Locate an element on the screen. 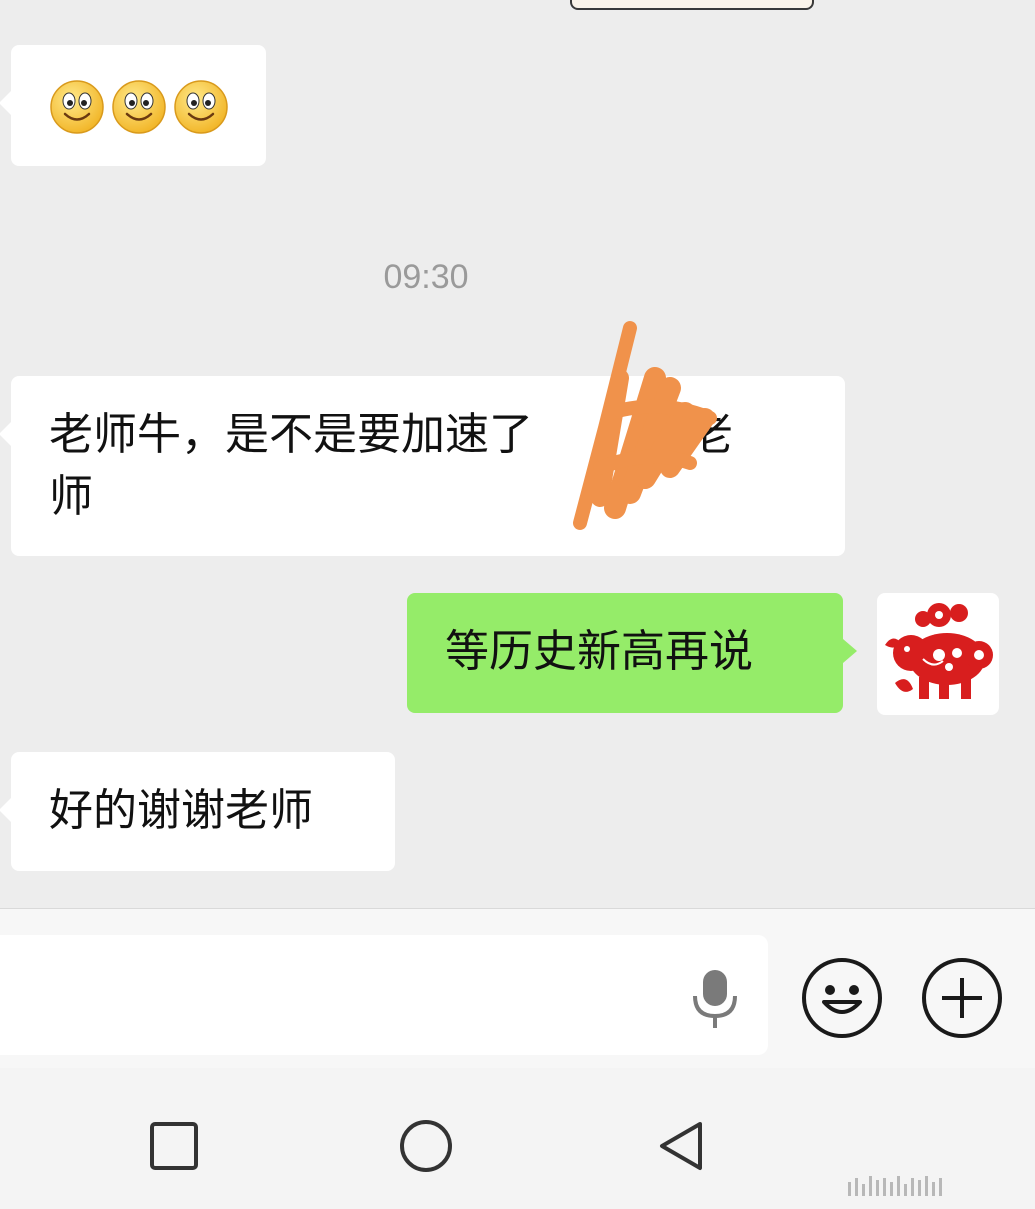 The height and width of the screenshot is (1209, 1035). message-input is located at coordinates (384, 995).